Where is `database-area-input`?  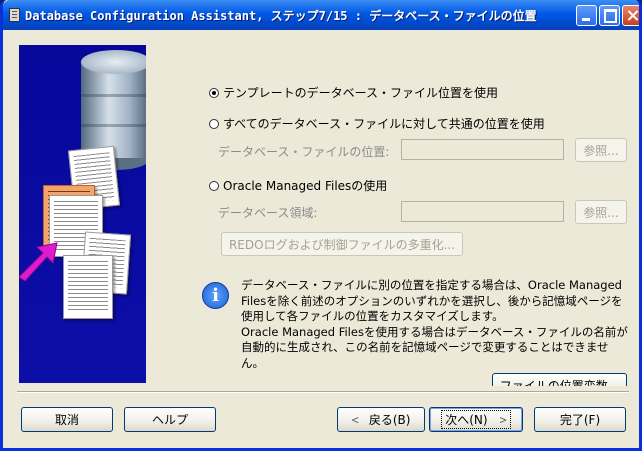 database-area-input is located at coordinates (482, 211).